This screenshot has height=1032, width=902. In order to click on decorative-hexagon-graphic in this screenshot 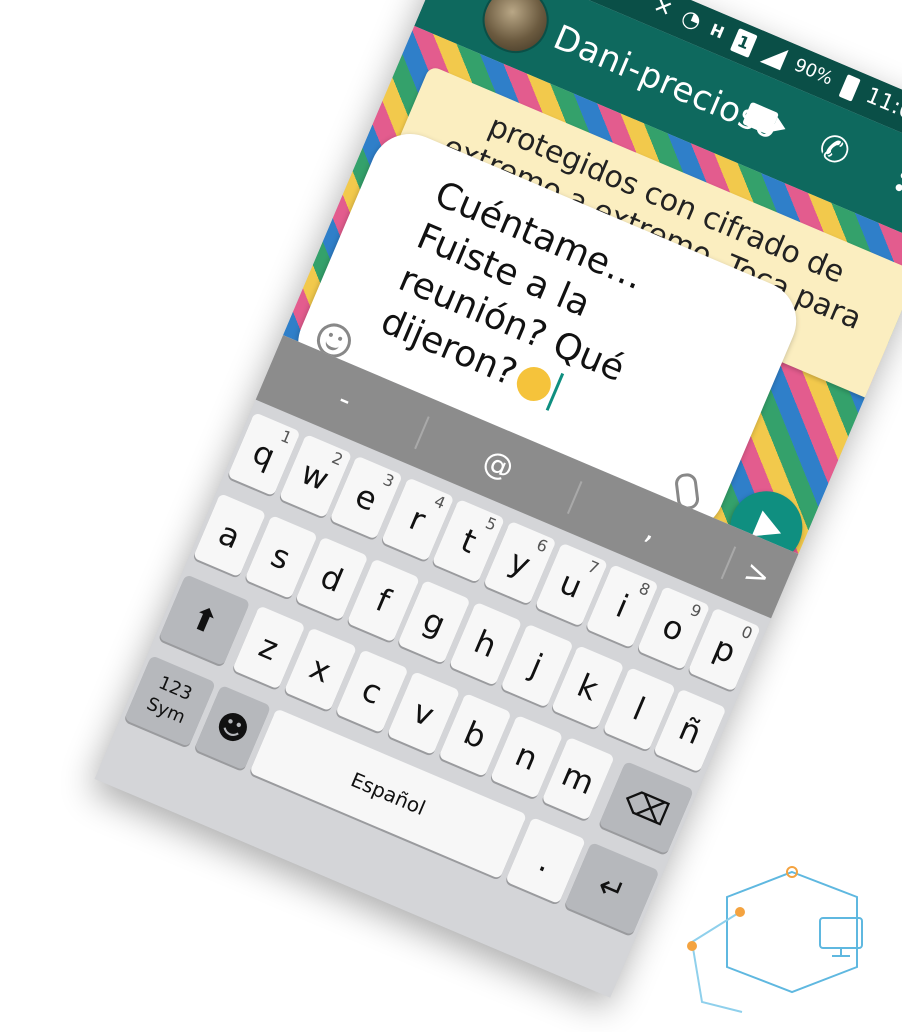, I will do `click(775, 939)`.